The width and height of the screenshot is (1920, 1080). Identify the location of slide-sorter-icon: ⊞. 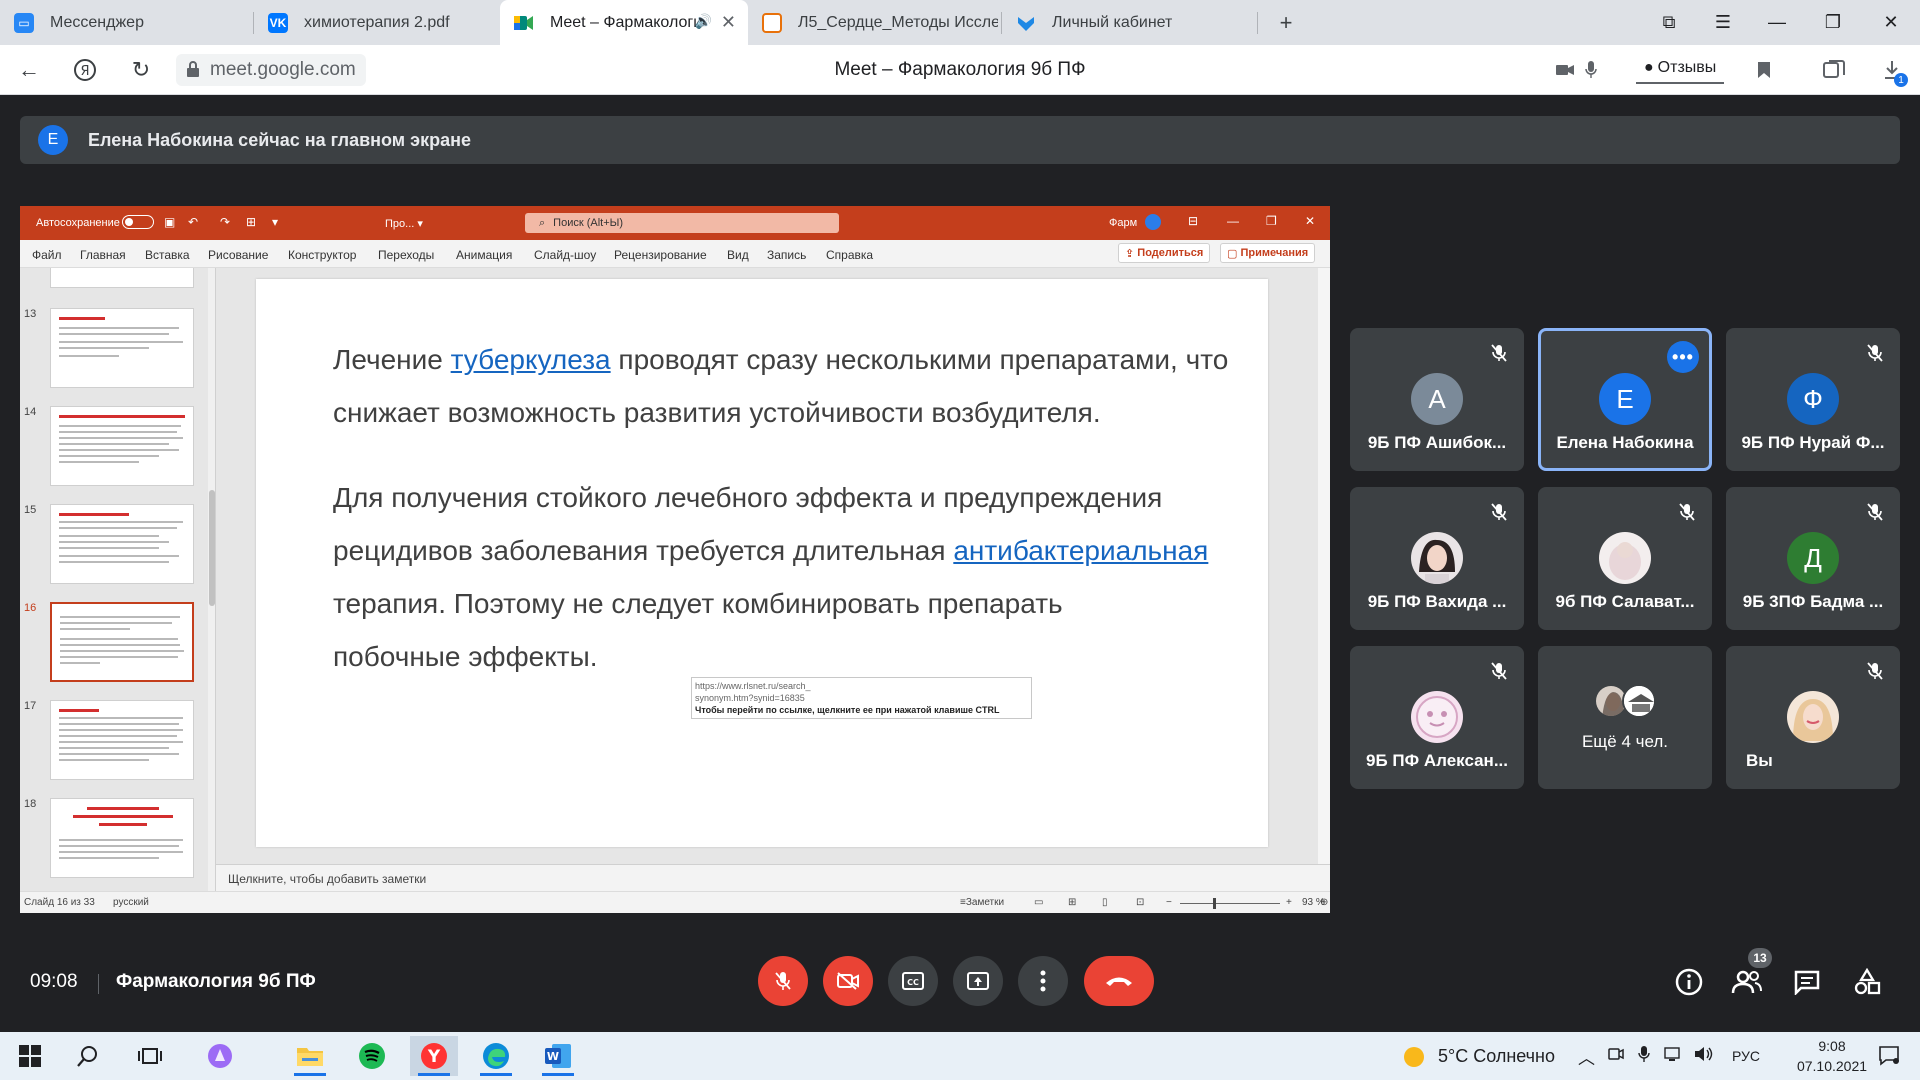
(1072, 902).